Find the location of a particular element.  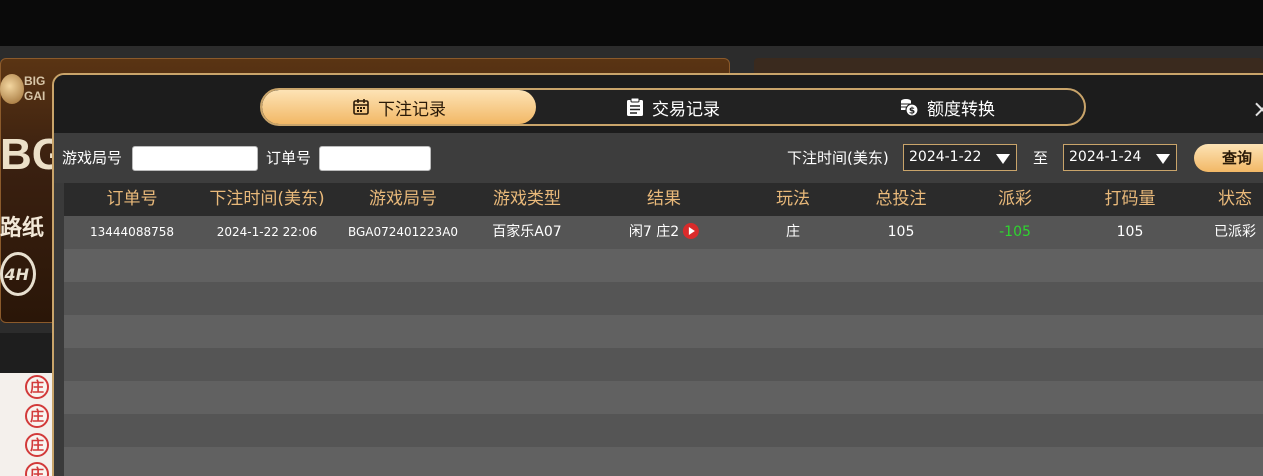

modal-header: 下注记录 交易记录 $ 额度转换 × is located at coordinates (658, 104).